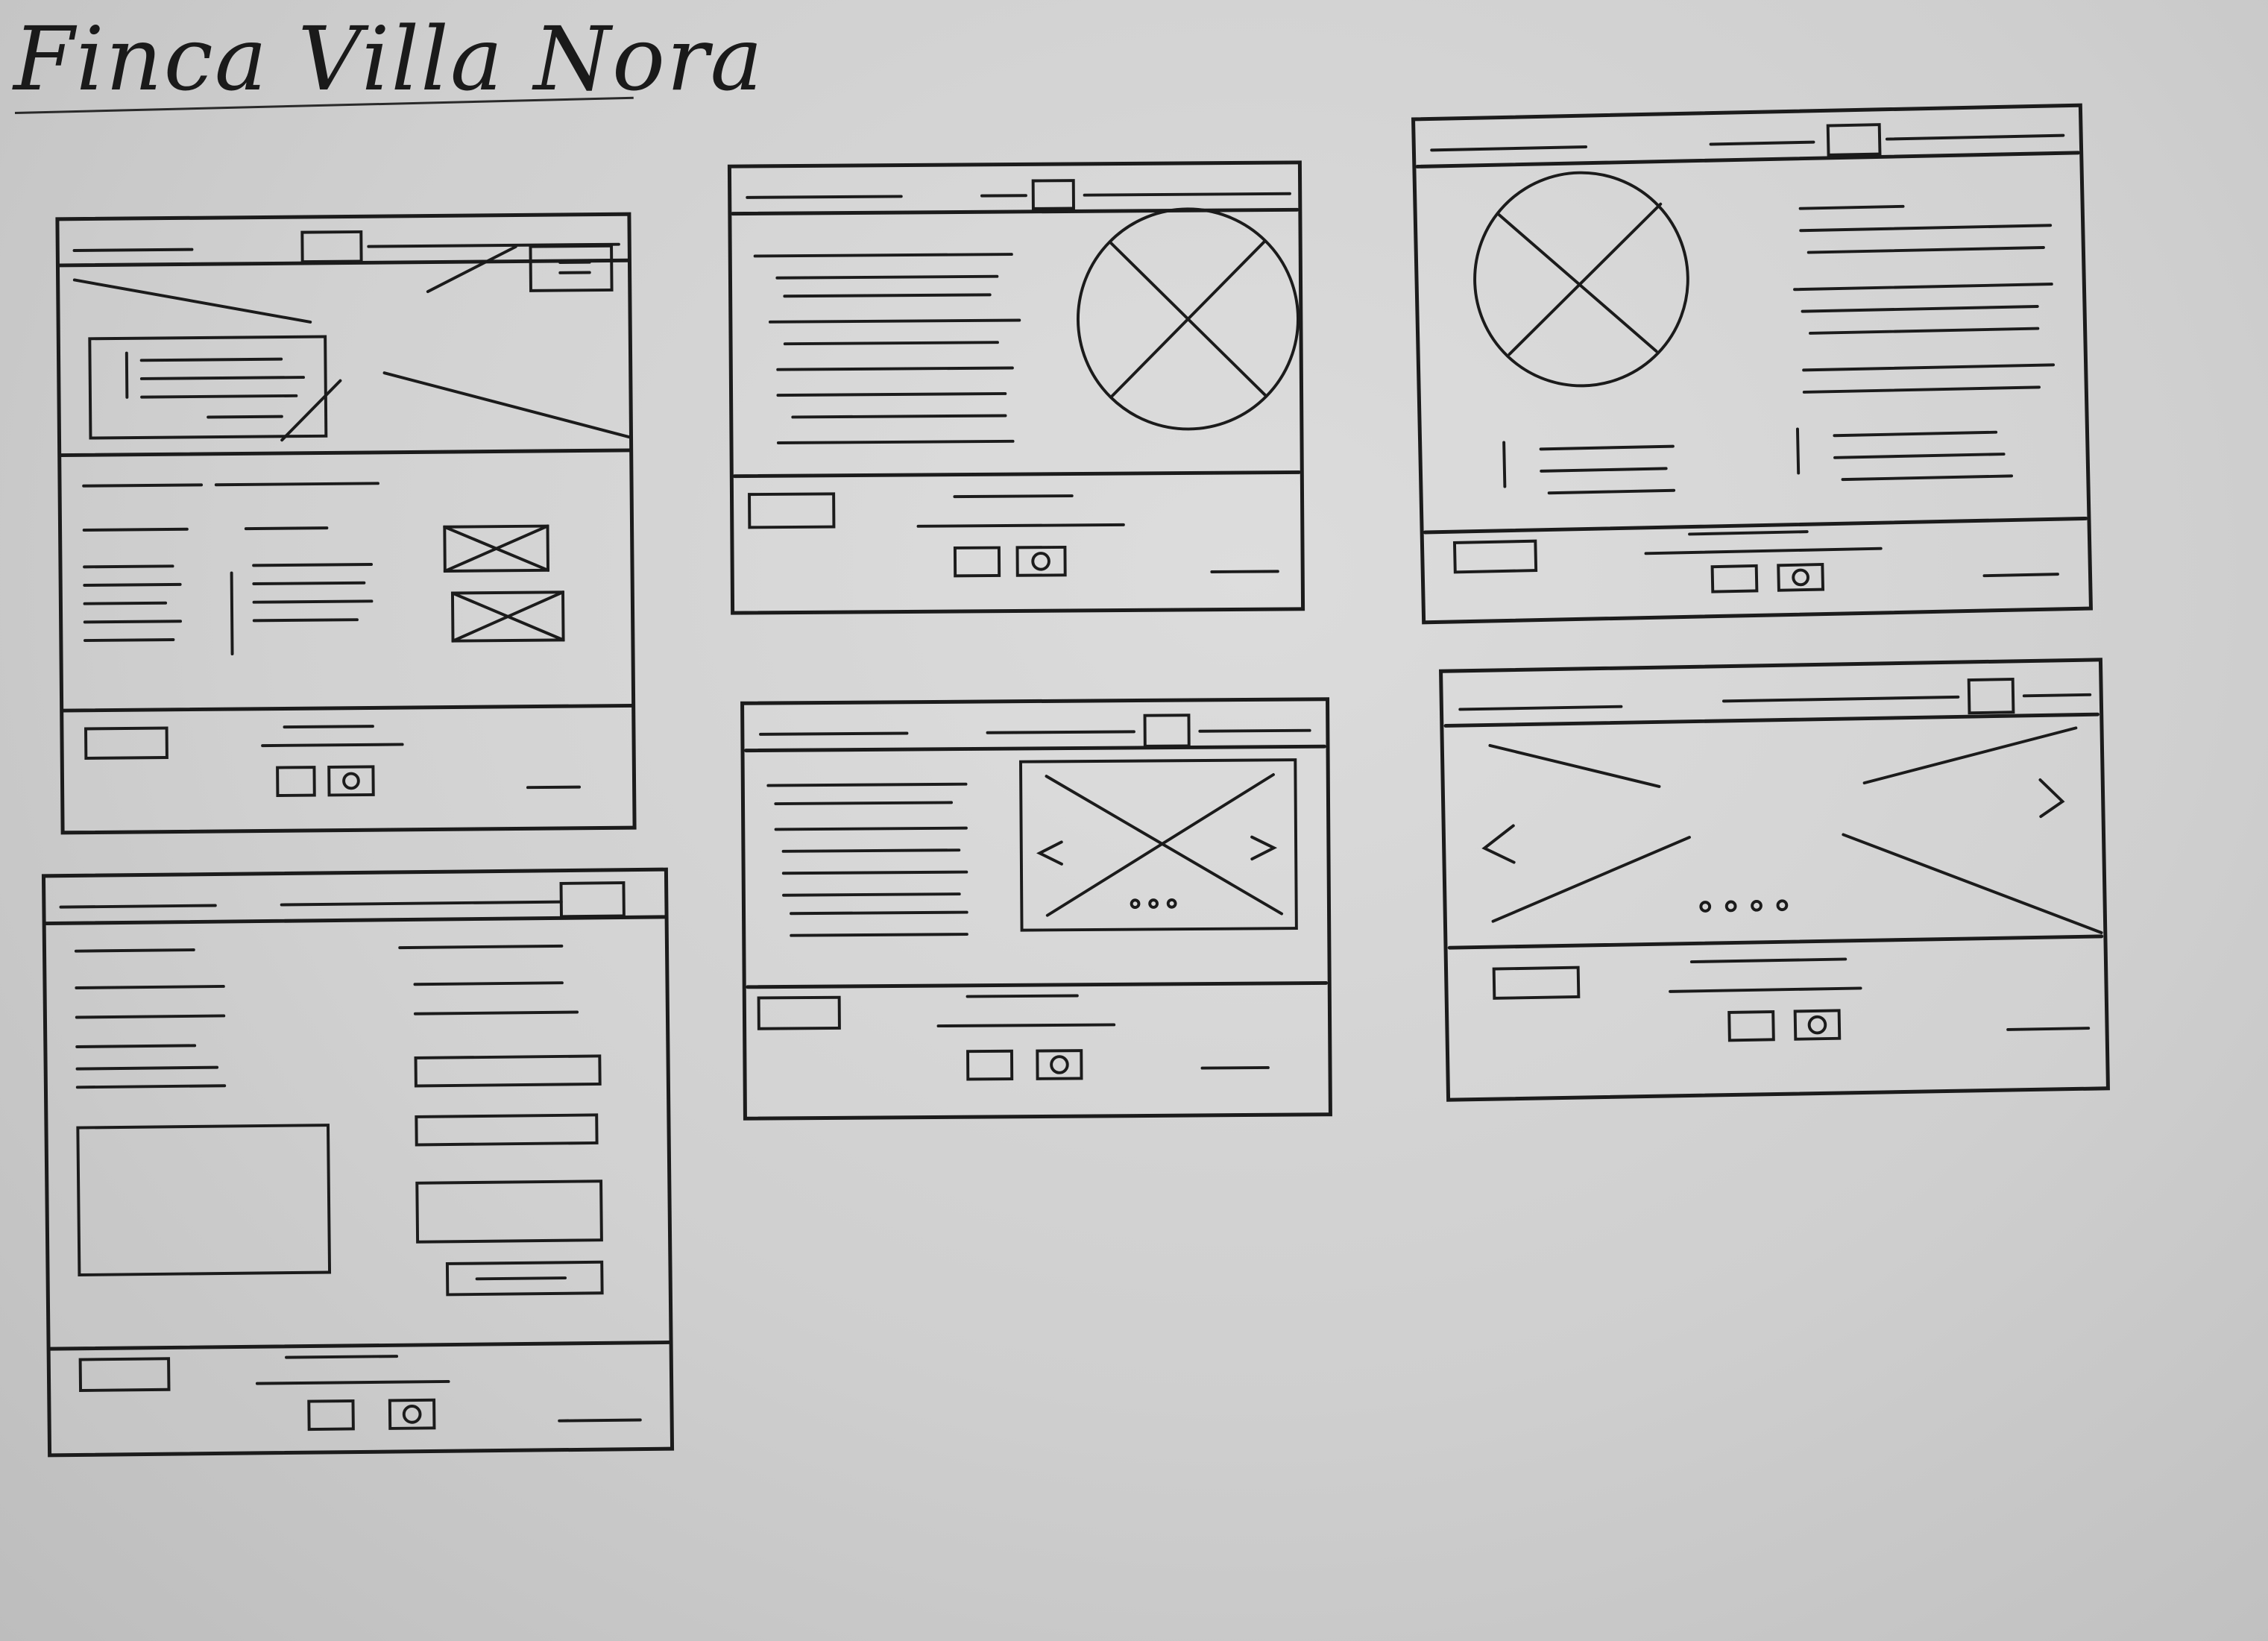 This screenshot has width=2268, height=1641. I want to click on wireframe-home, so click(346, 523).